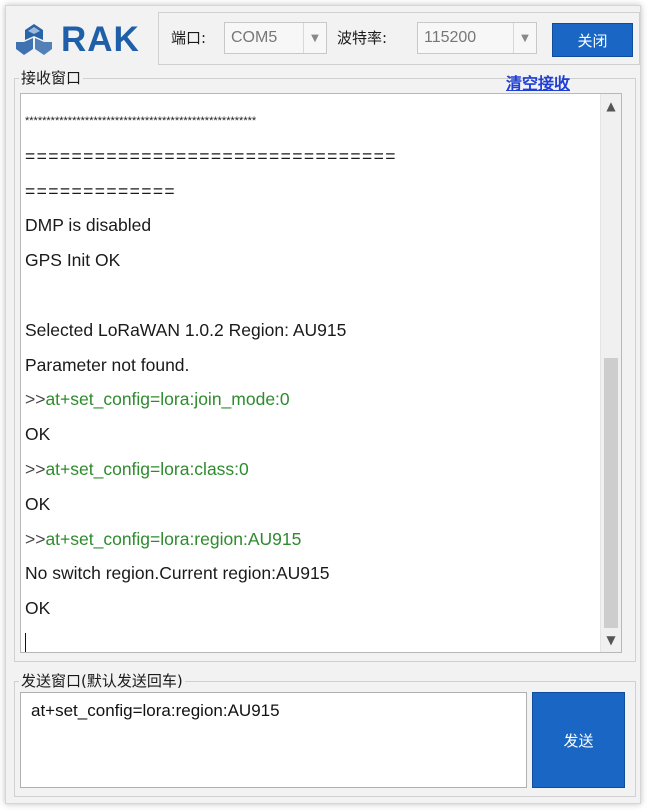  Describe the element at coordinates (450, 37) in the screenshot. I see `baud-rate-select-value: 115200` at that location.